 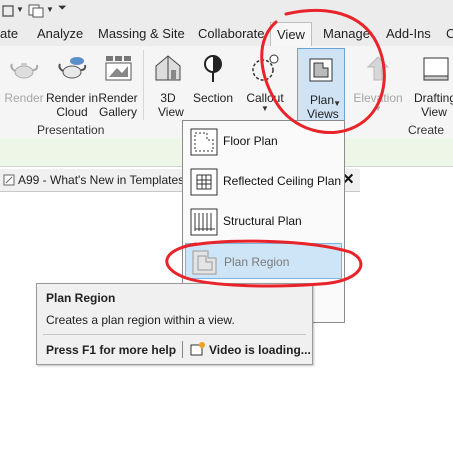 I want to click on elevation-button: Elevation ▼, so click(x=378, y=79).